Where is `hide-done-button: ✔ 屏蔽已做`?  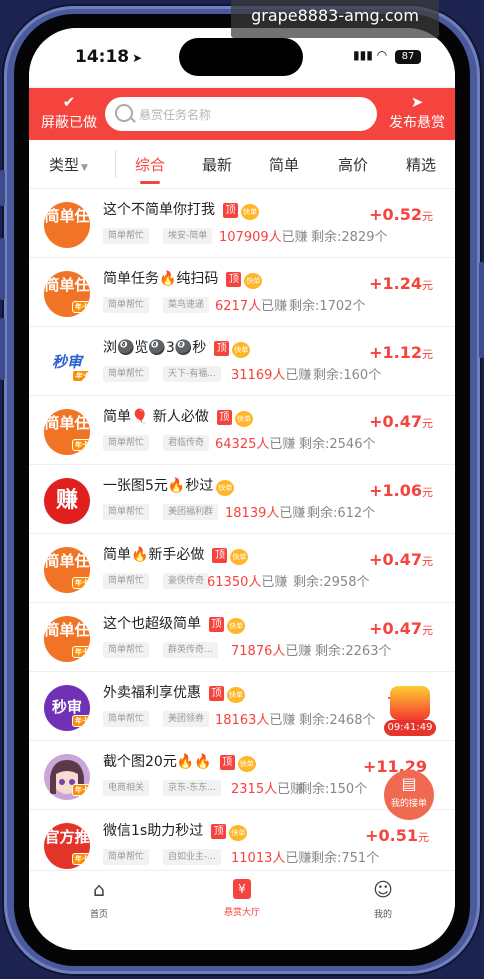 hide-done-button: ✔ 屏蔽已做 is located at coordinates (69, 112).